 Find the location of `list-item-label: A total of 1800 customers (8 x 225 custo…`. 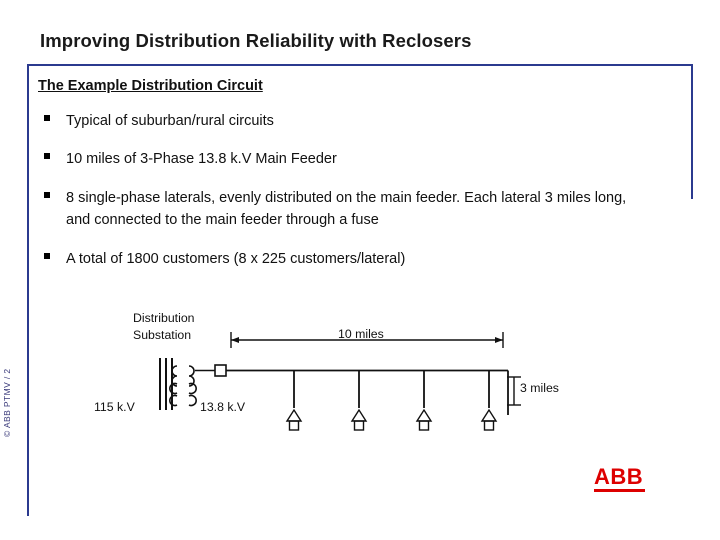

list-item-label: A total of 1800 customers (8 x 225 custo… is located at coordinates (236, 258).